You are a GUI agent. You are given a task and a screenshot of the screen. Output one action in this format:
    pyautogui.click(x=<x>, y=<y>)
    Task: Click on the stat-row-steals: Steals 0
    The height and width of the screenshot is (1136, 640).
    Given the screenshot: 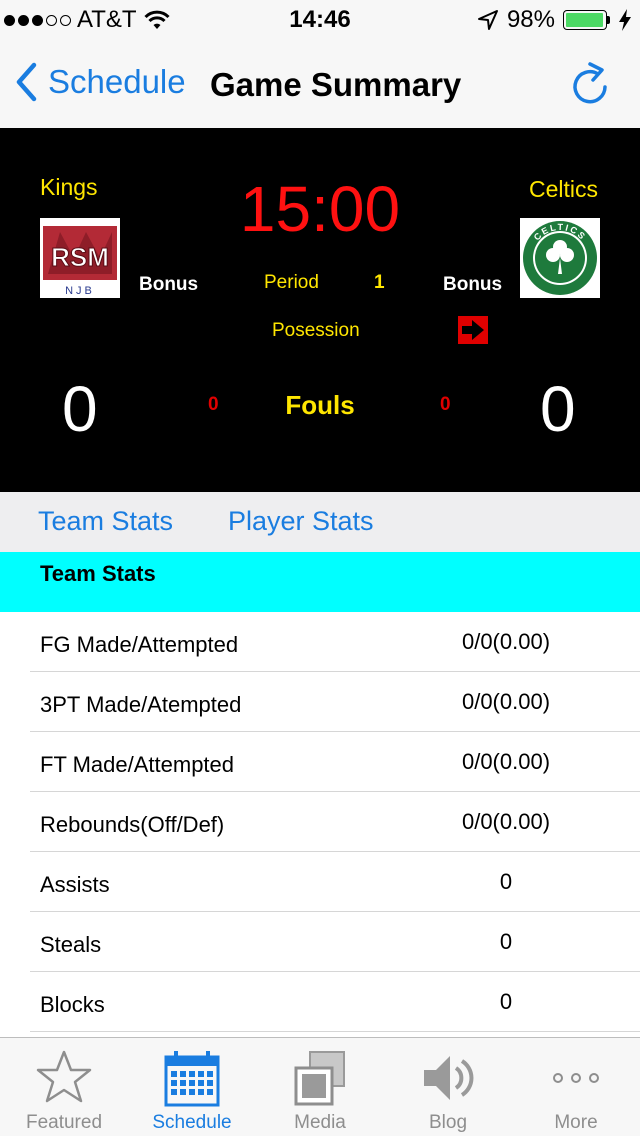 What is the action you would take?
    pyautogui.click(x=320, y=942)
    